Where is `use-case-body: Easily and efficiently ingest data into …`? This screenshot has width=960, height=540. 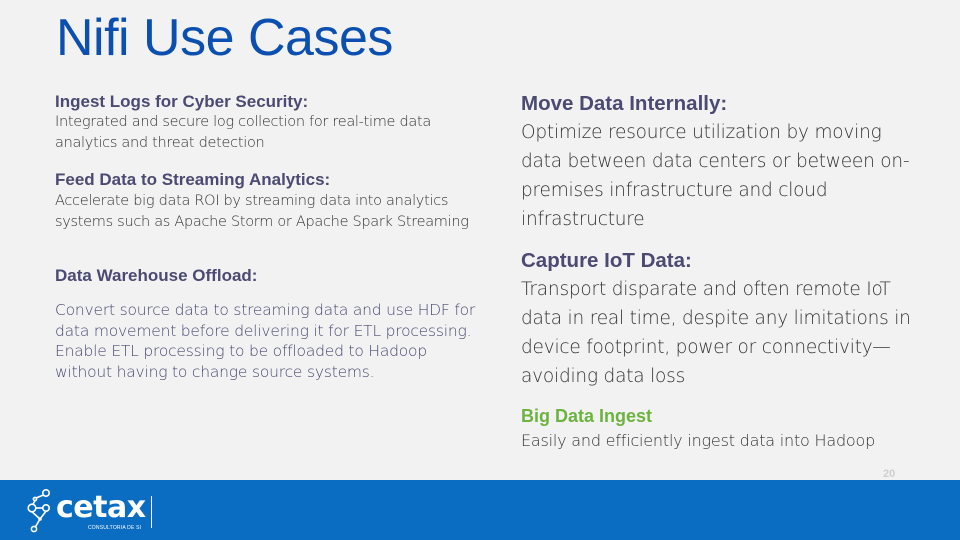 use-case-body: Easily and efficiently ingest data into … is located at coordinates (698, 440).